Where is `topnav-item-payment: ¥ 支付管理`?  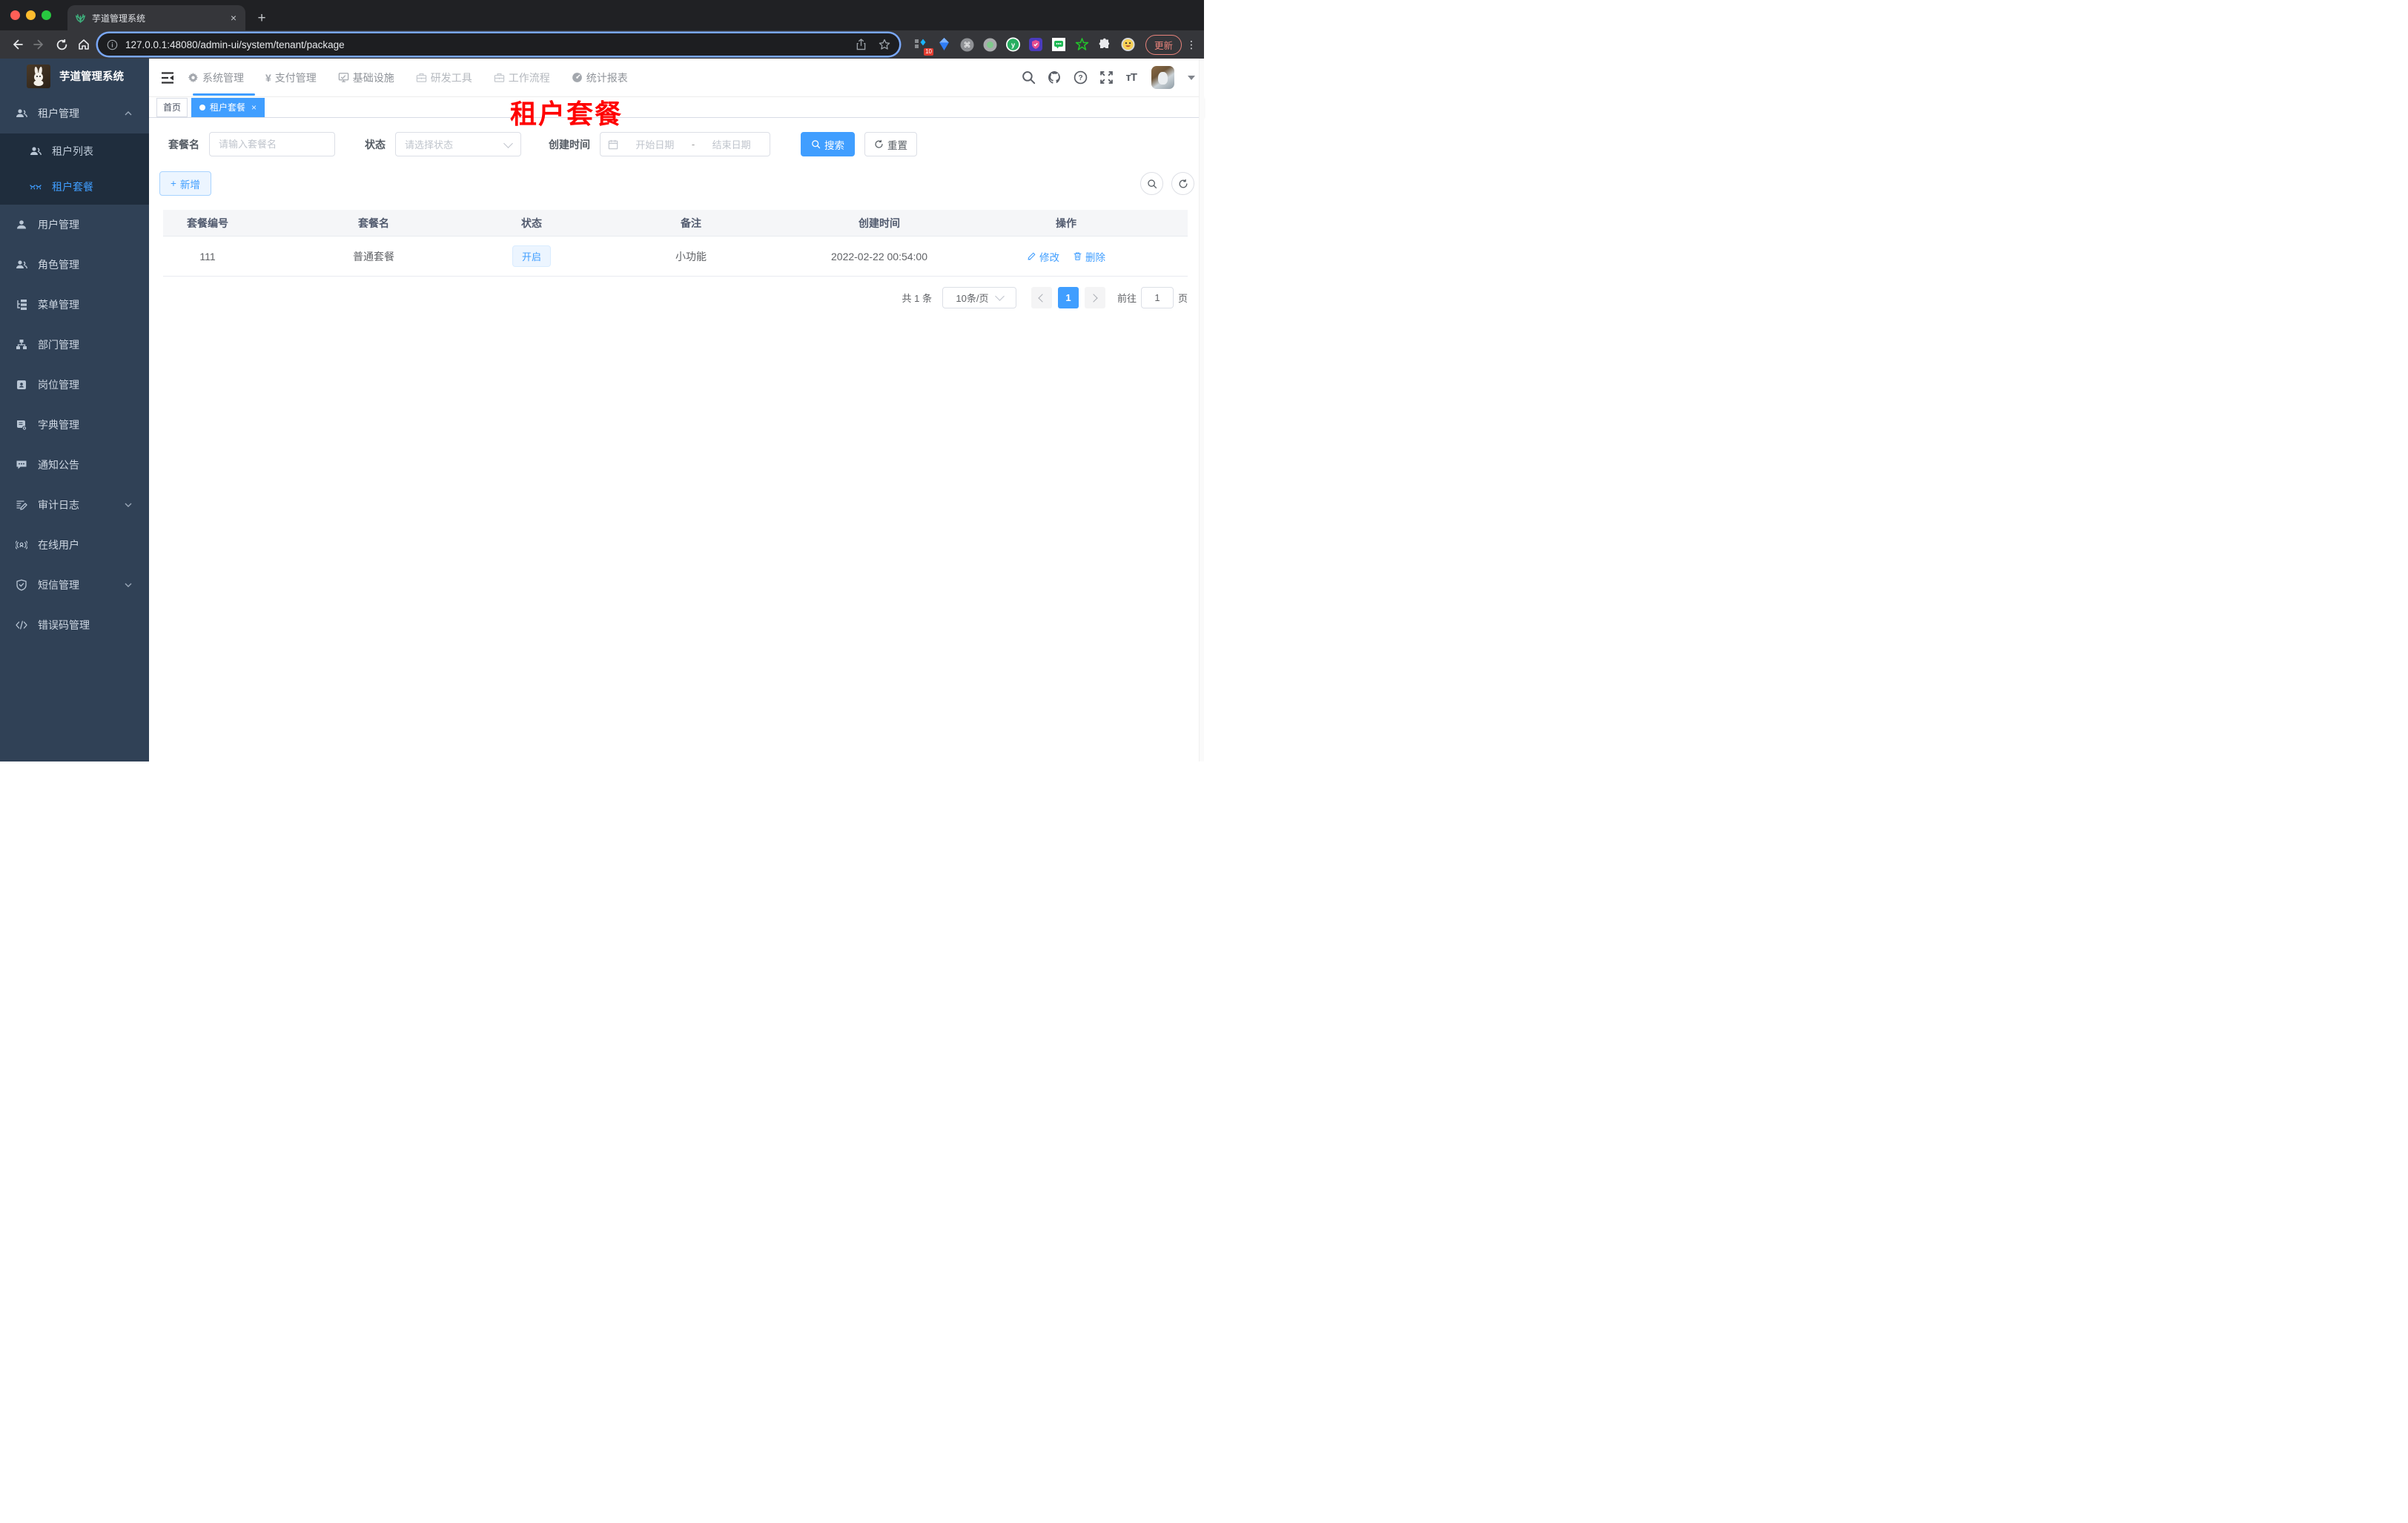 topnav-item-payment: ¥ 支付管理 is located at coordinates (291, 78).